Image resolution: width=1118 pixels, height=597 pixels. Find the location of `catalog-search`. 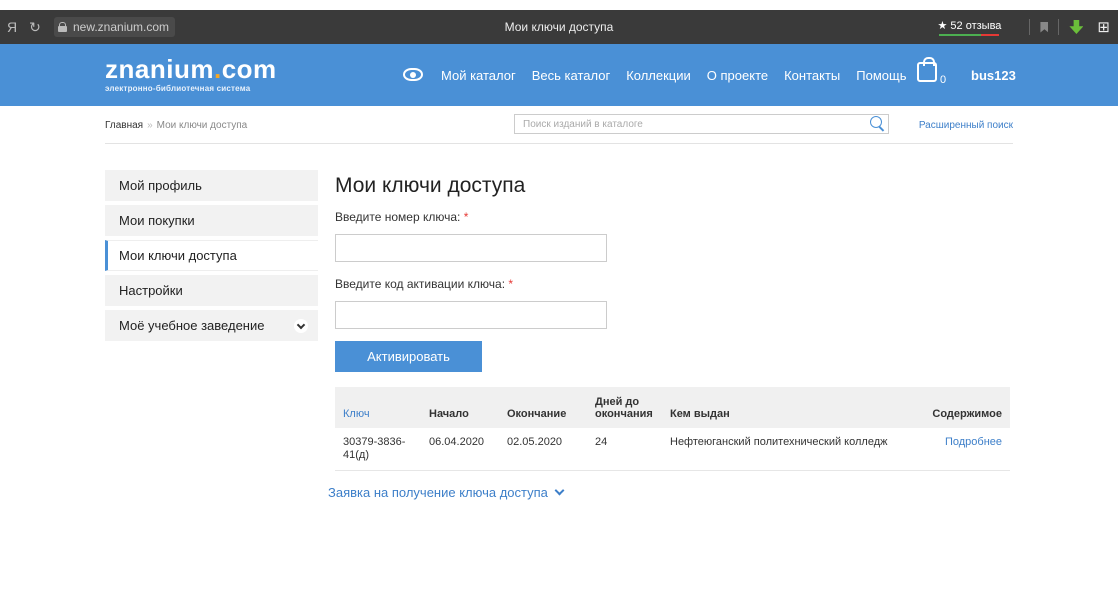

catalog-search is located at coordinates (701, 124).